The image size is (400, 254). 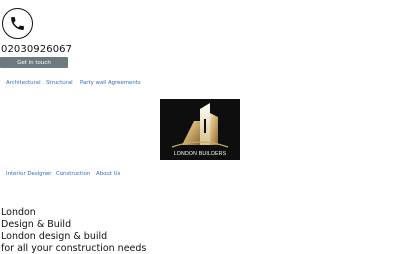 I want to click on heading-london: London, so click(x=18, y=212).